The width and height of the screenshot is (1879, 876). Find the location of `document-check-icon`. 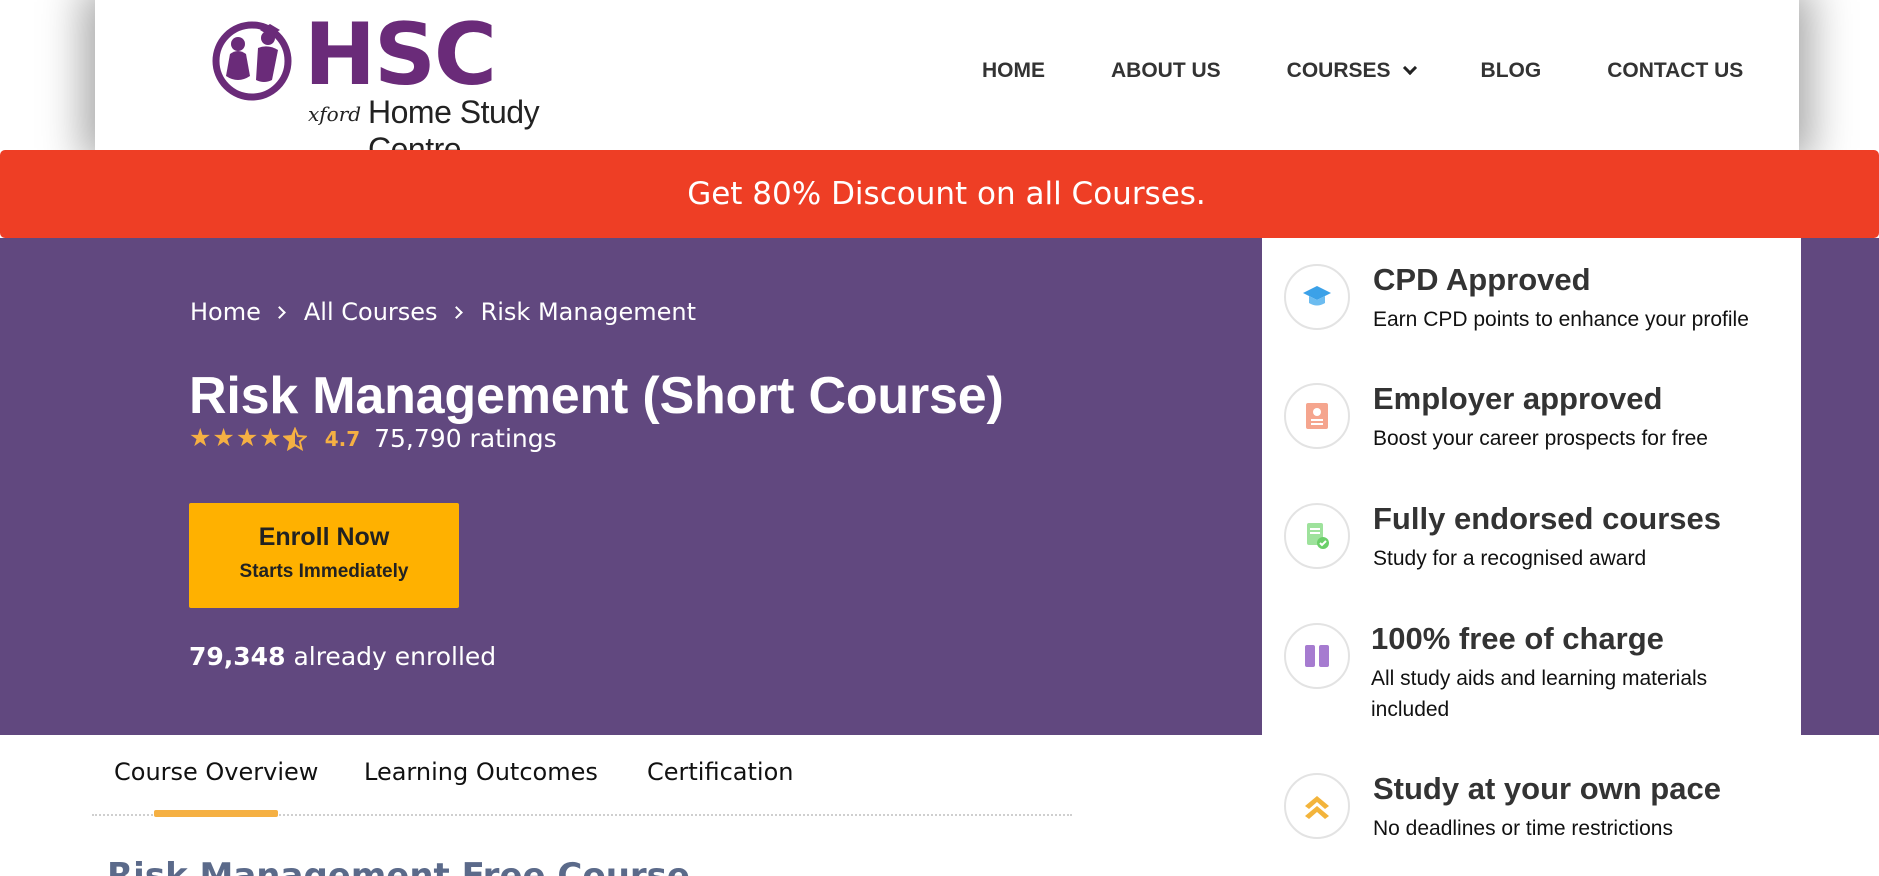

document-check-icon is located at coordinates (1317, 536).